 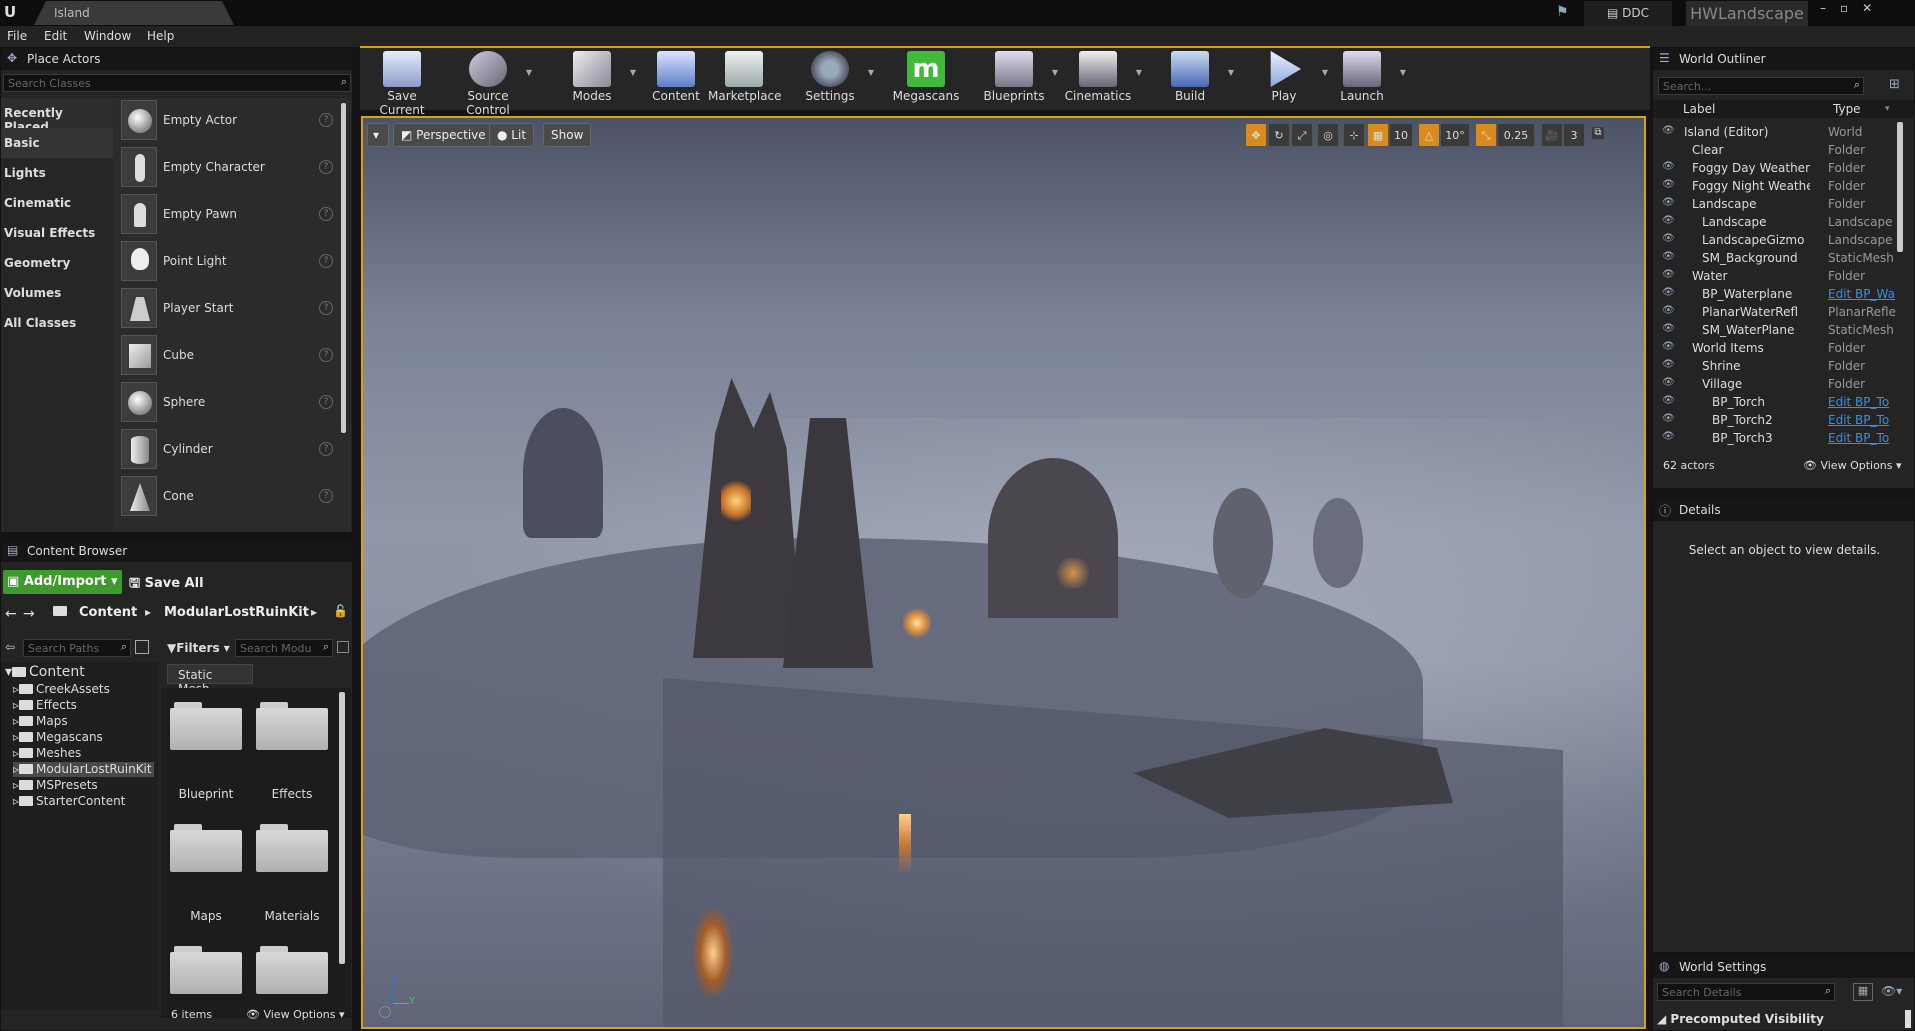 What do you see at coordinates (1864, 294) in the screenshot?
I see `edit-blueprint-link: Edit BP_Wa` at bounding box center [1864, 294].